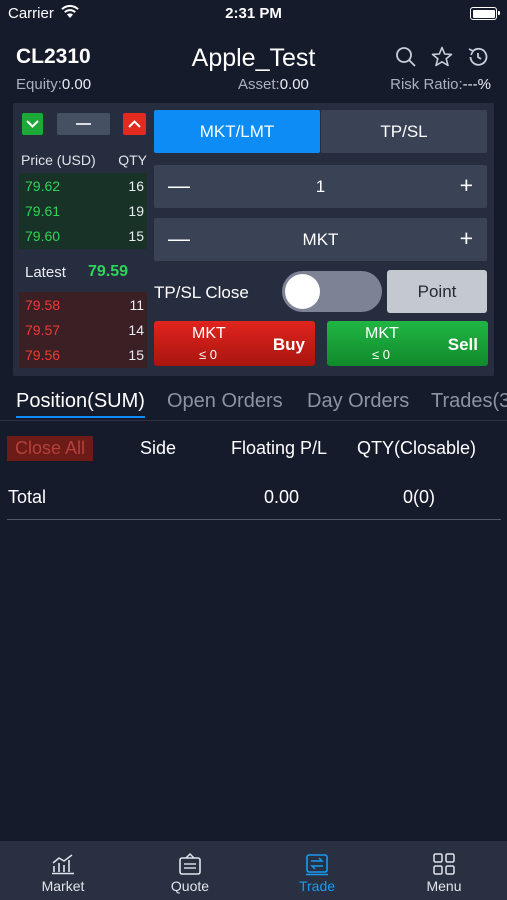  What do you see at coordinates (406, 57) in the screenshot?
I see `search-icon` at bounding box center [406, 57].